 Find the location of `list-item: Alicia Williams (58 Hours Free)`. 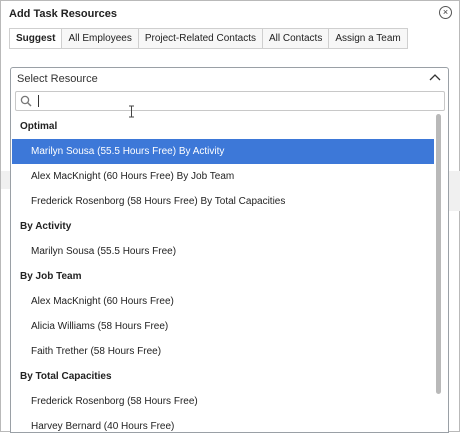

list-item: Alicia Williams (58 Hours Free) is located at coordinates (223, 326).